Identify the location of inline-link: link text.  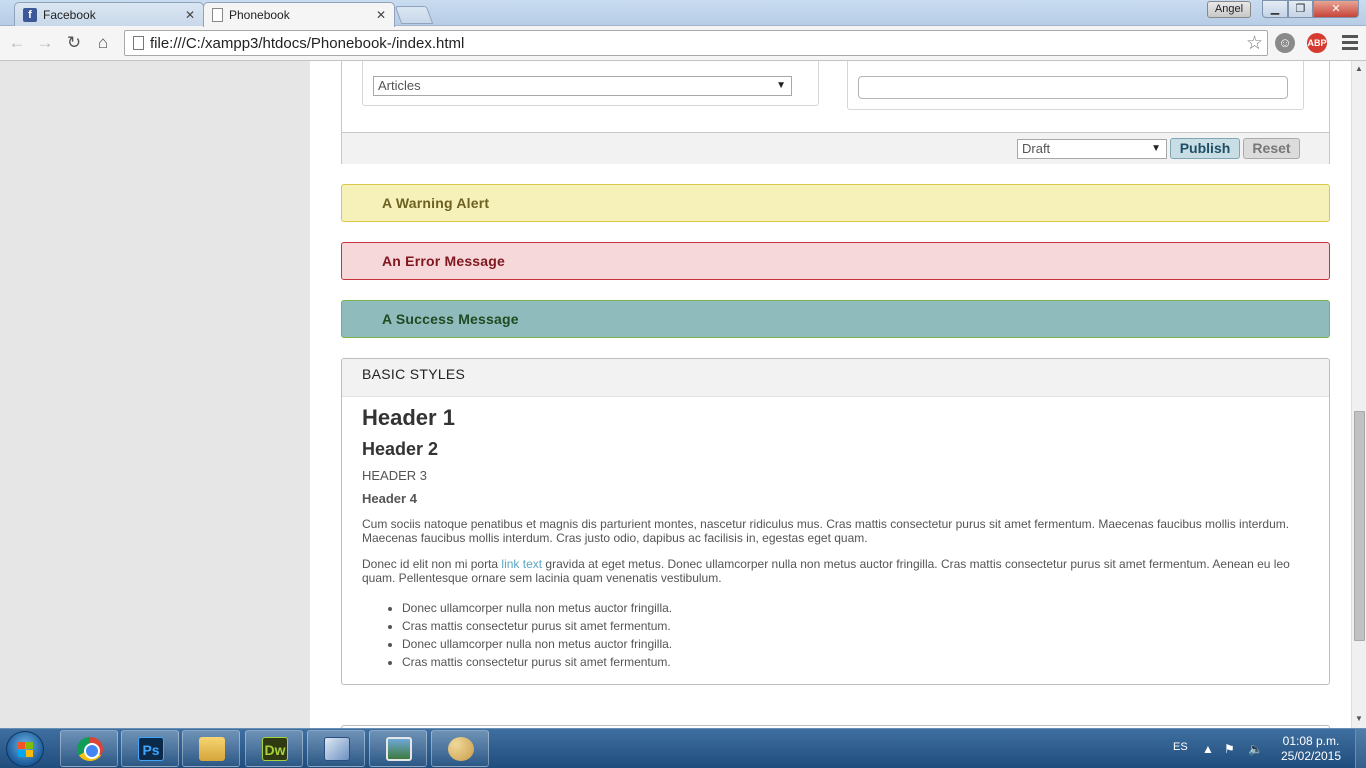
(521, 564).